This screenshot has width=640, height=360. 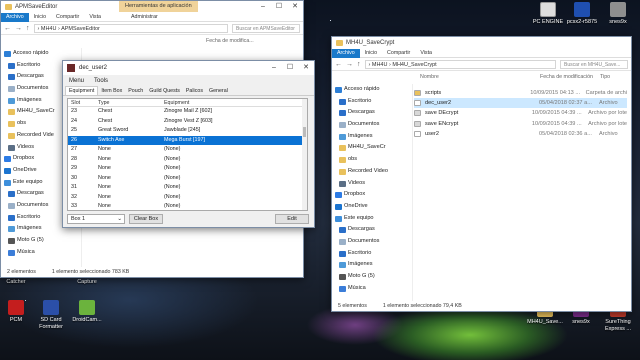 What do you see at coordinates (188, 68) in the screenshot?
I see `title-bar: dec_user2 – ☐ ✕` at bounding box center [188, 68].